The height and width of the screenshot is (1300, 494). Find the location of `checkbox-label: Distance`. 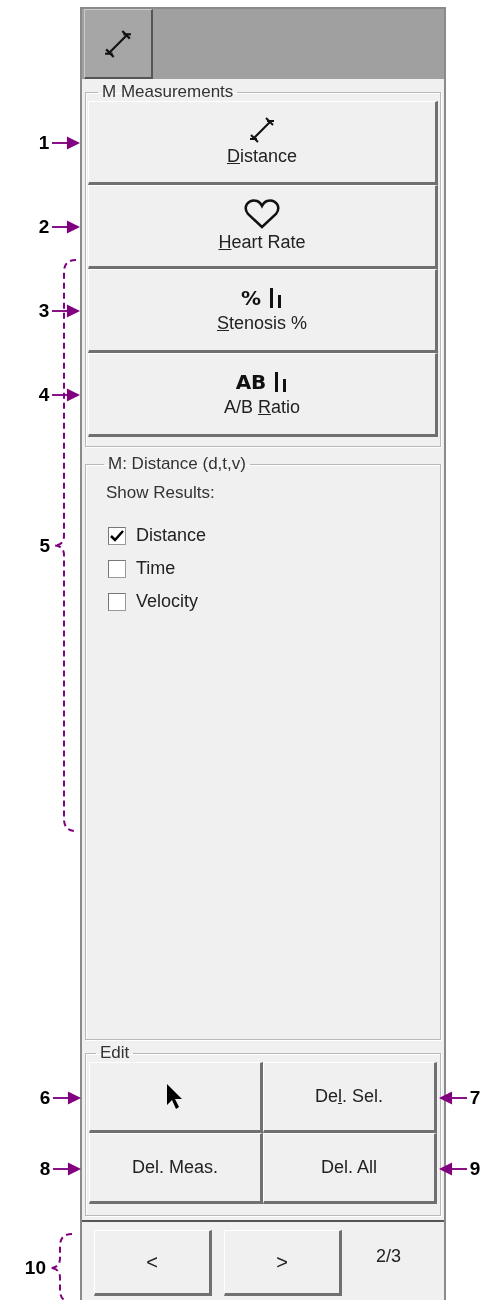

checkbox-label: Distance is located at coordinates (171, 535).